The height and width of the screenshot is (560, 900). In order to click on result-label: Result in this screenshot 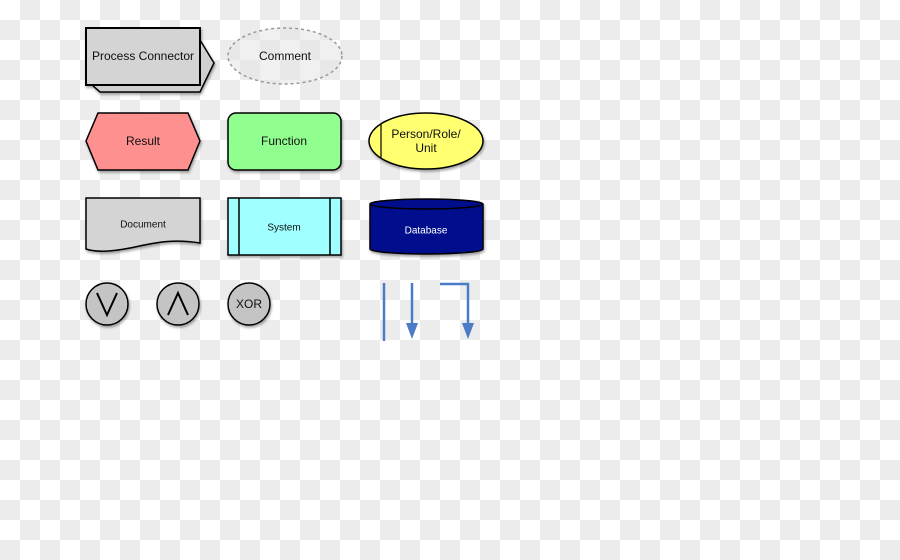, I will do `click(143, 141)`.